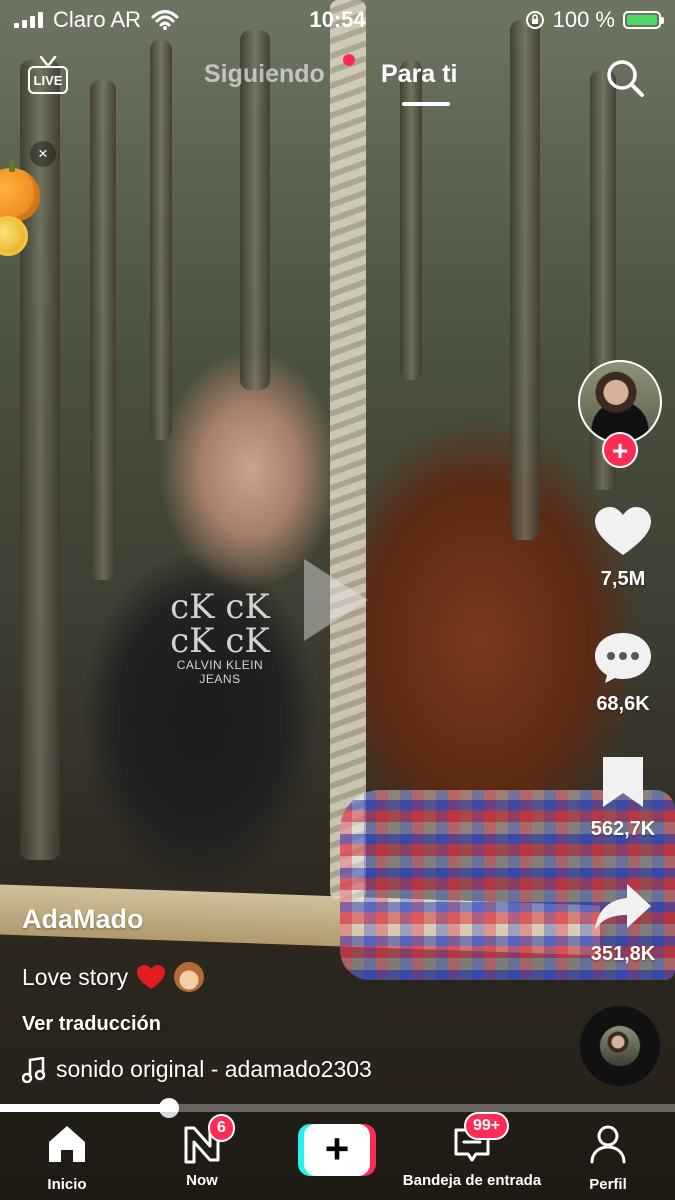  I want to click on status-right: 100 %, so click(594, 20).